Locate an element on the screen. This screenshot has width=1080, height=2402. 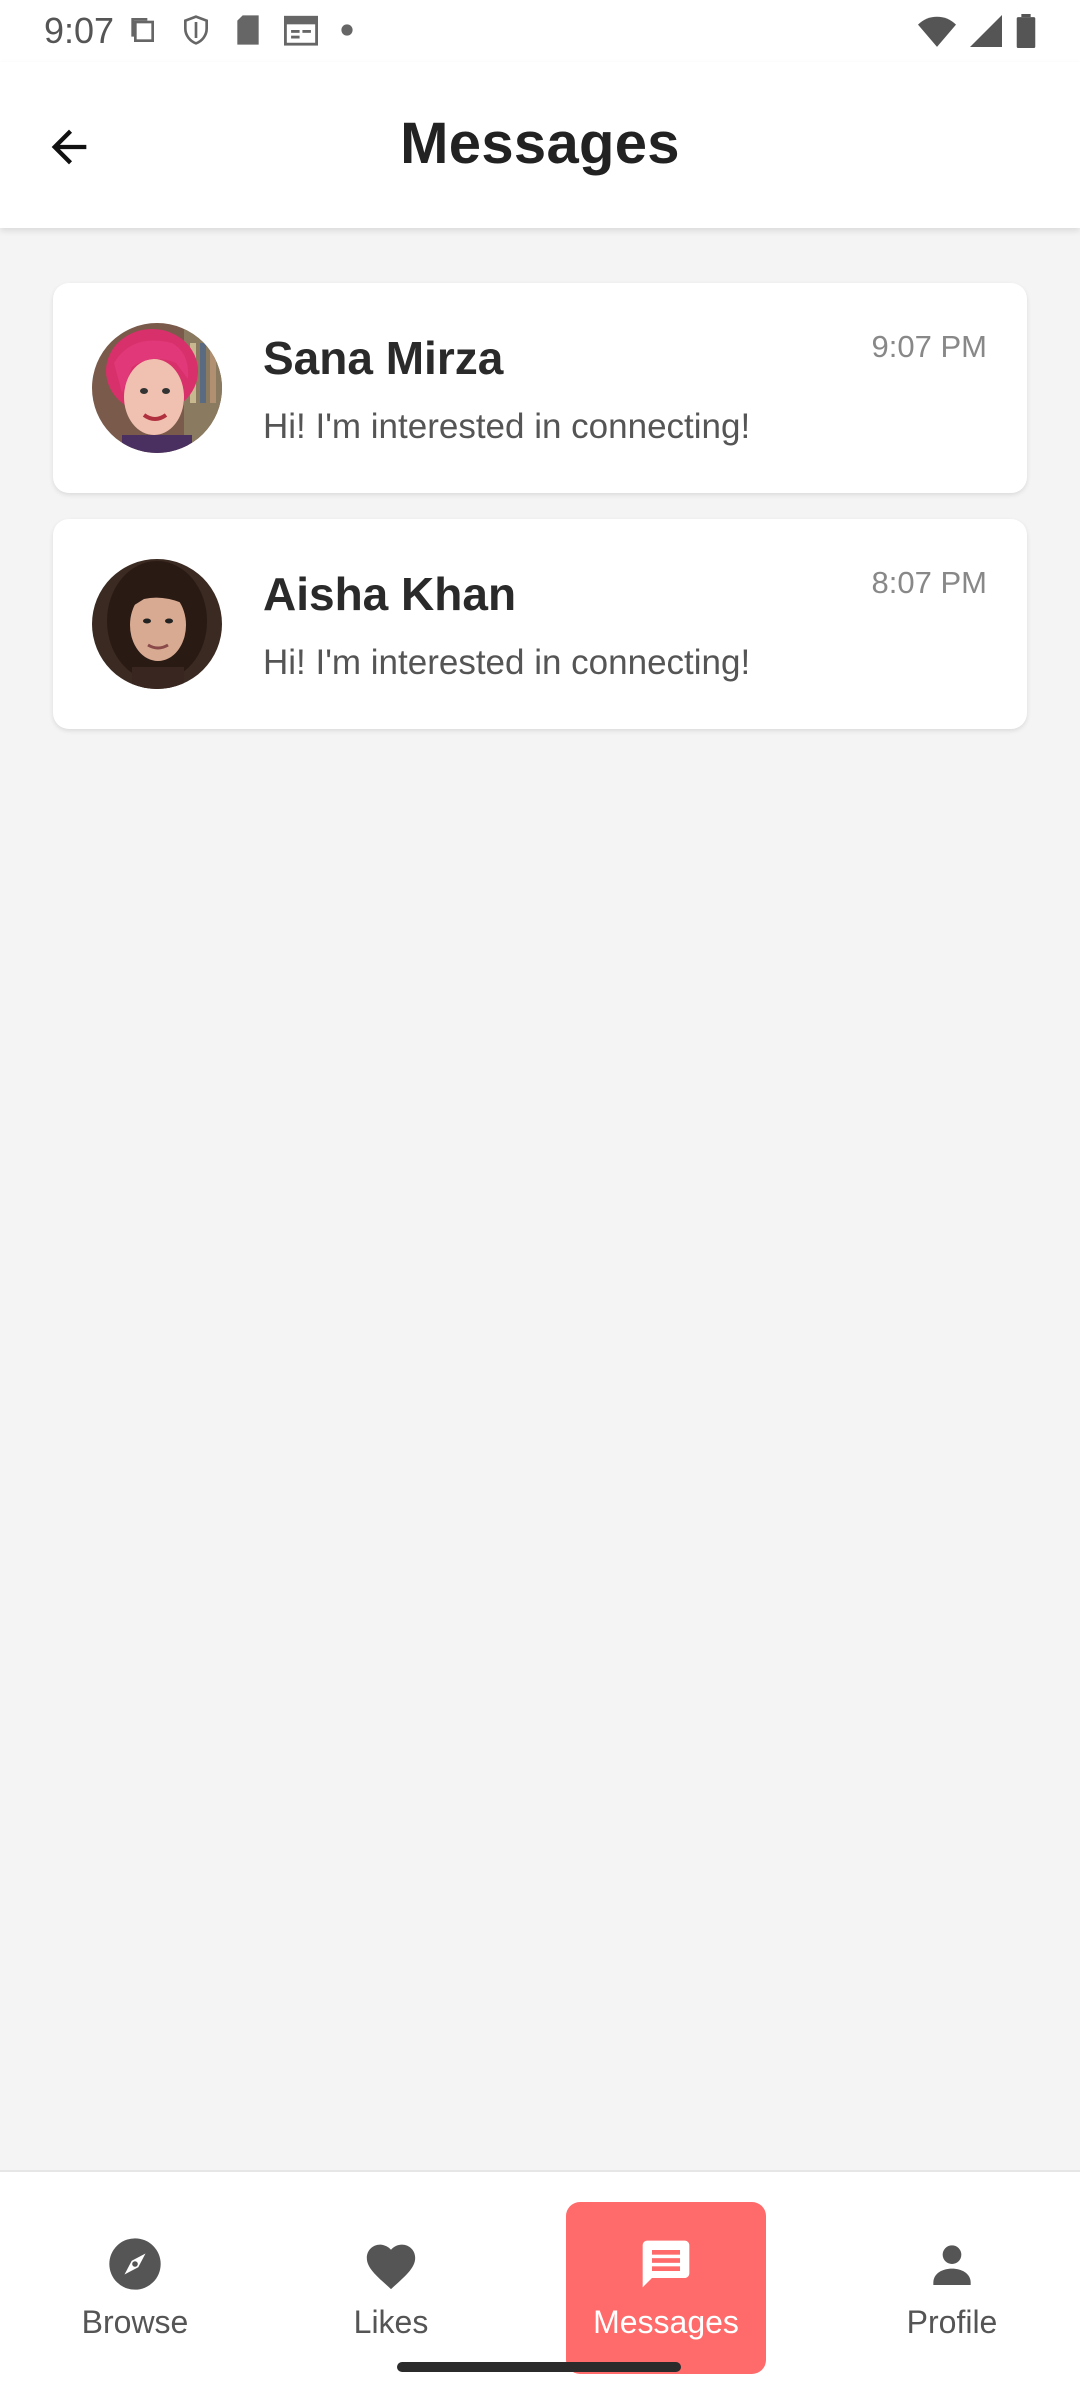
nav-label: Profile is located at coordinates (952, 2321).